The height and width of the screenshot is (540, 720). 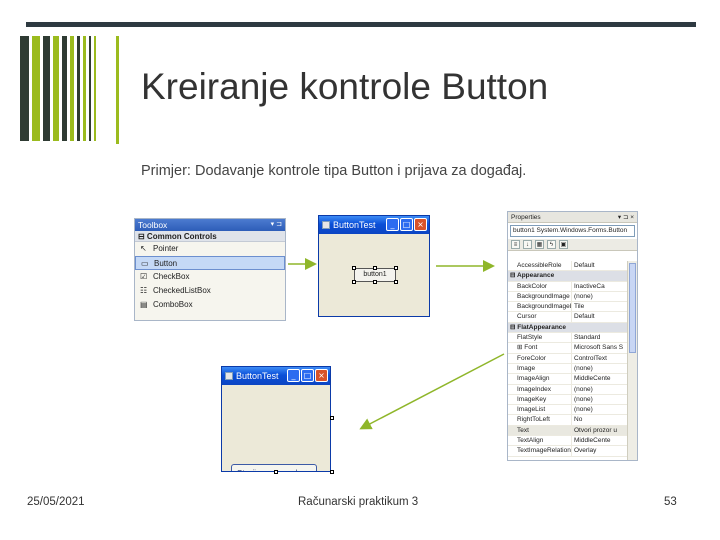 What do you see at coordinates (599, 286) in the screenshot?
I see `property-value: InactiveCa` at bounding box center [599, 286].